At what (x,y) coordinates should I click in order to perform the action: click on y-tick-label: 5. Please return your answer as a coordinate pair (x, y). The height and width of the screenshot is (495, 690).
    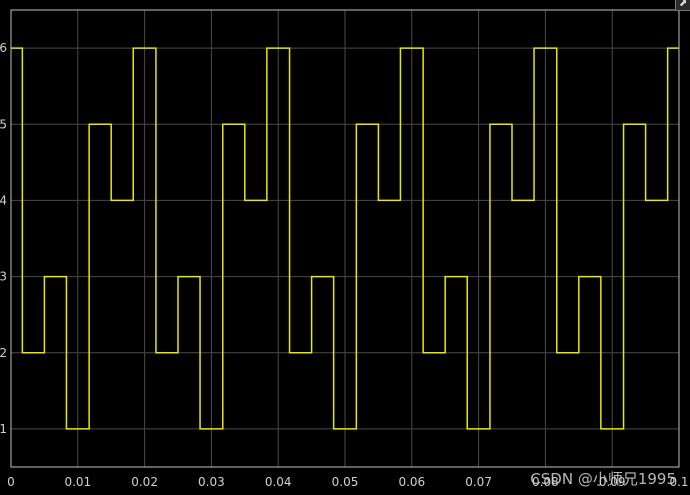
    Looking at the image, I should click on (3, 124).